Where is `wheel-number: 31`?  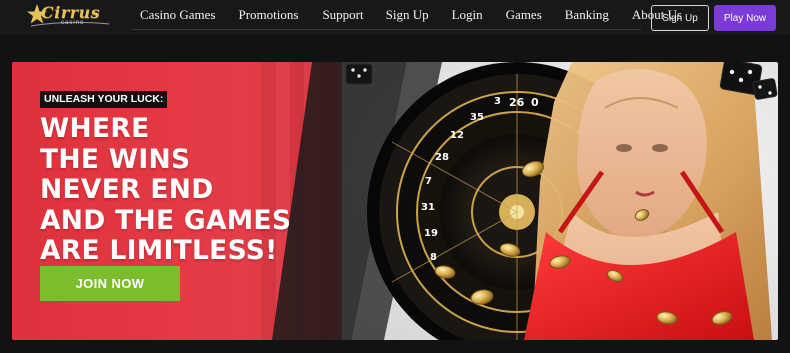 wheel-number: 31 is located at coordinates (428, 207).